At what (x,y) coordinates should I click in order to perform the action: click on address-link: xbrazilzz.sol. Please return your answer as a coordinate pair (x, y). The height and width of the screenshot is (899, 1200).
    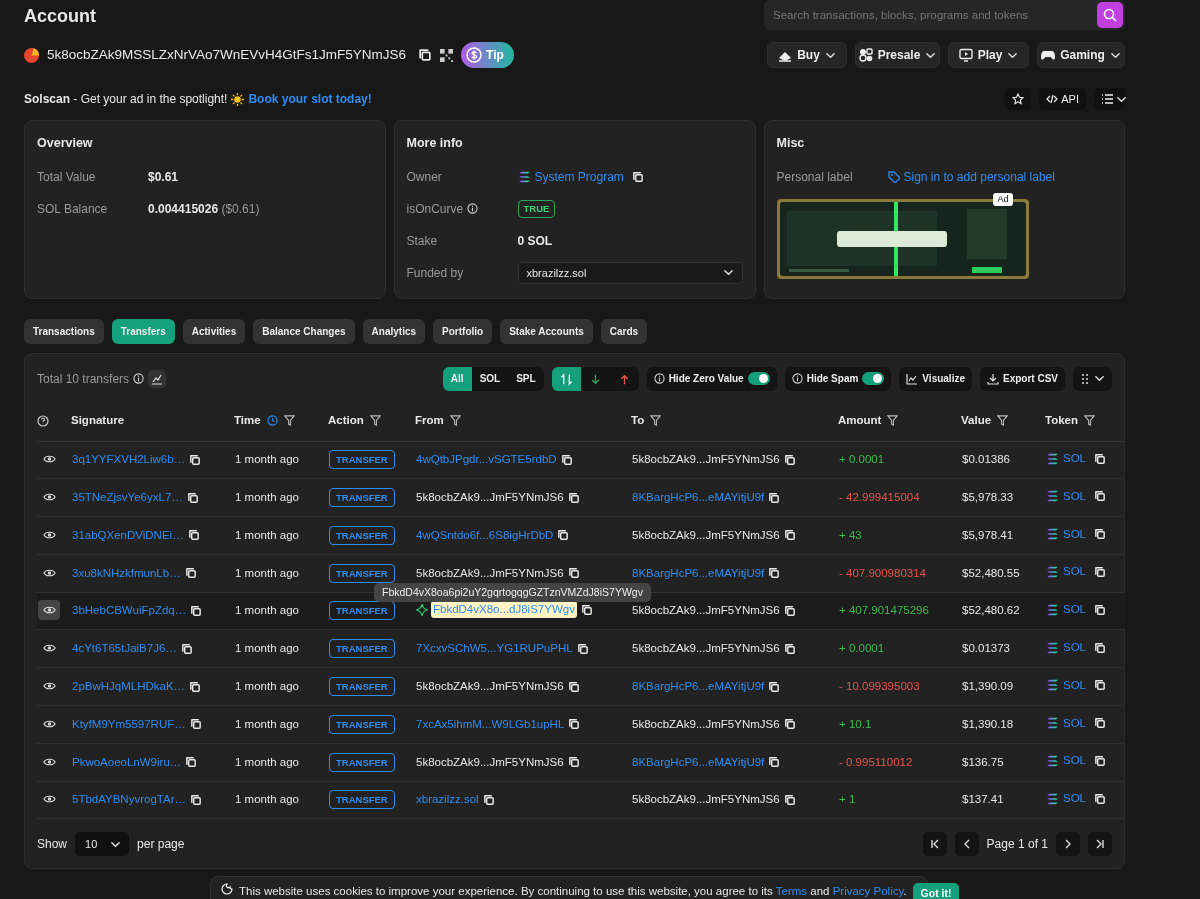
    Looking at the image, I should click on (447, 800).